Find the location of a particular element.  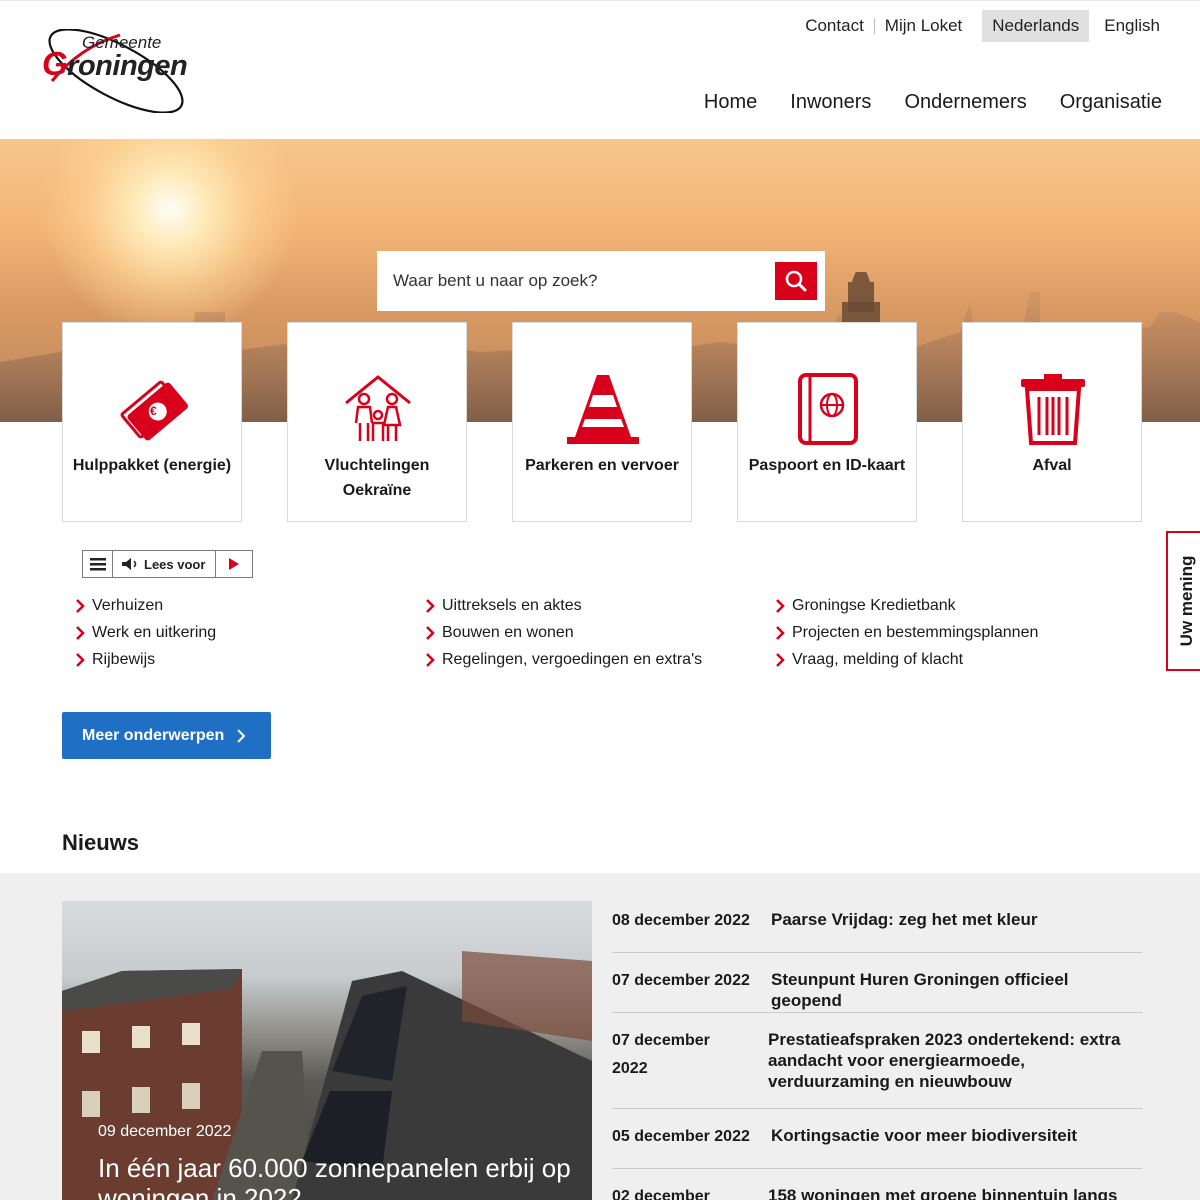

feedback-tab: Uw mening is located at coordinates (1183, 601).